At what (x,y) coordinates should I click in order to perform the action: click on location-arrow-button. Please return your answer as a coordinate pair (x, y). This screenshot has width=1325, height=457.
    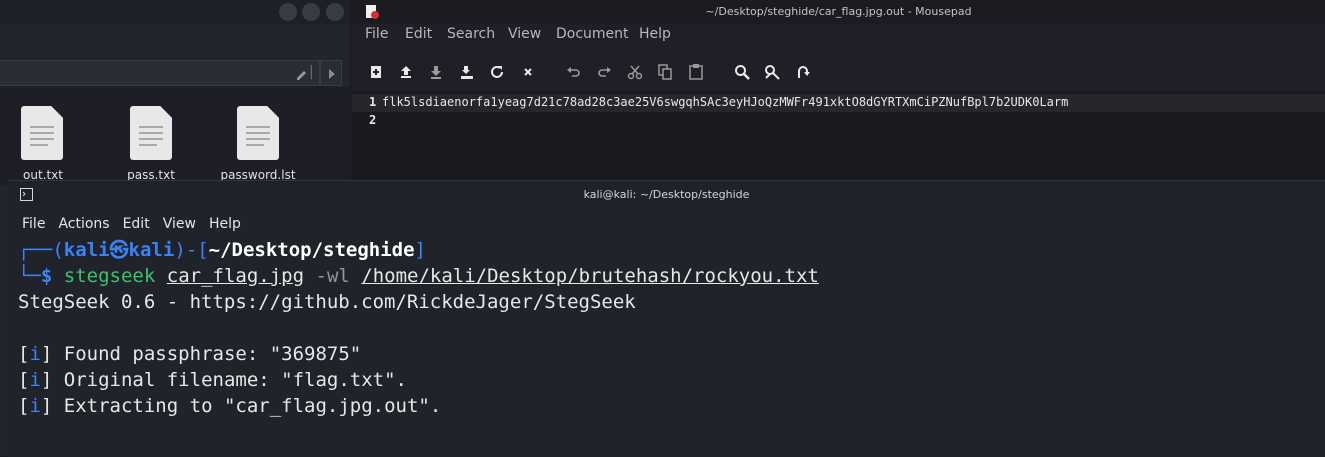
    Looking at the image, I should click on (331, 73).